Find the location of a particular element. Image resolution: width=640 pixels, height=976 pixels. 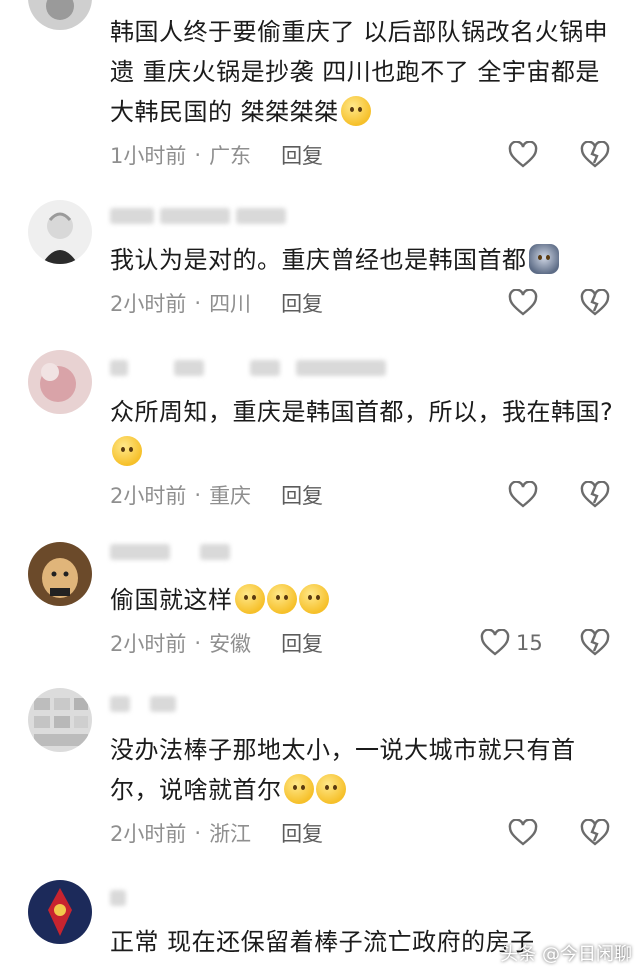

comment-text: 没办法棒子那地太小，一说大城市就只有首尔，说啥就首尔 is located at coordinates (343, 770).